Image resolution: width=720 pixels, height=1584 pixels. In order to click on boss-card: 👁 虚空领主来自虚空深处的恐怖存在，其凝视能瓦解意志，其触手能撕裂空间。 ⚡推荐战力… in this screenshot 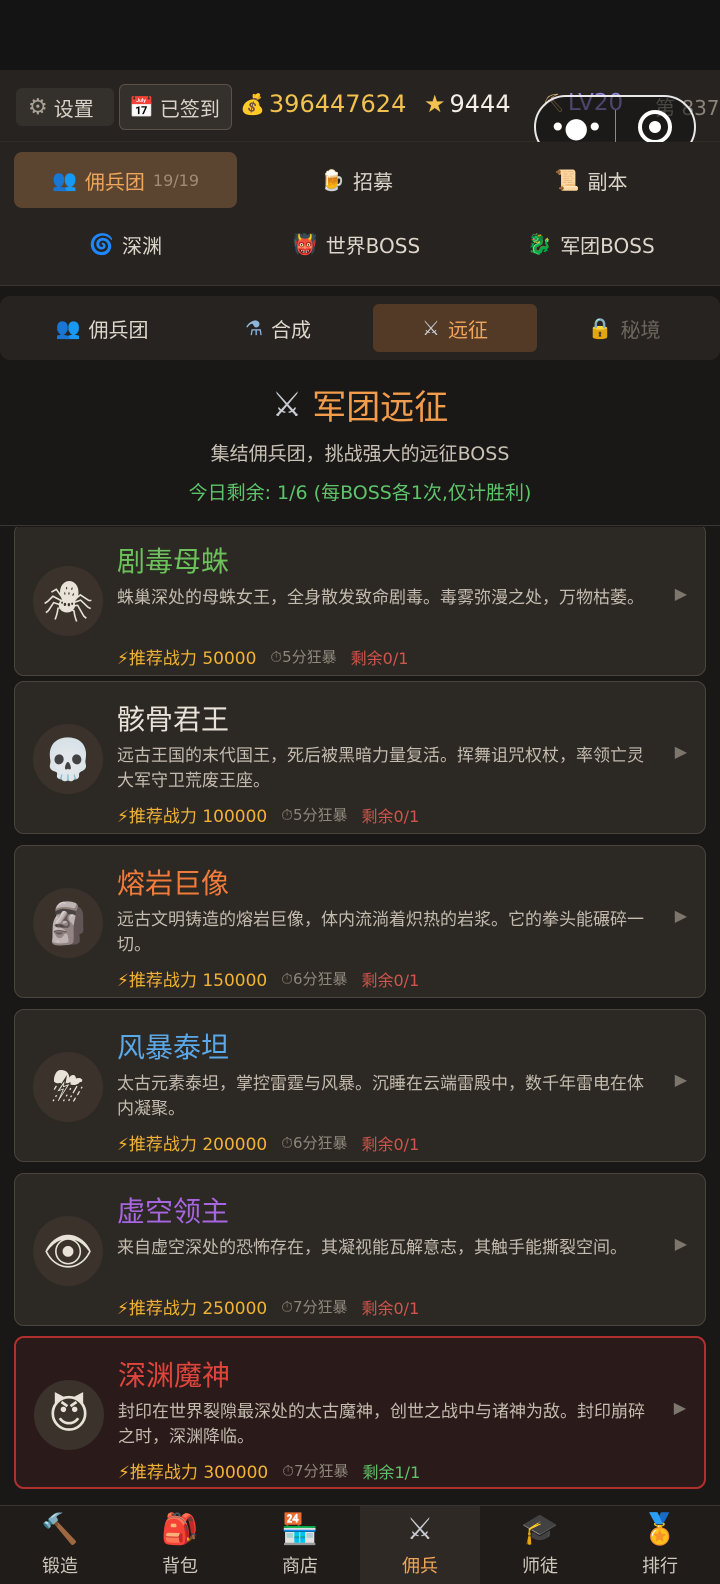, I will do `click(360, 1249)`.